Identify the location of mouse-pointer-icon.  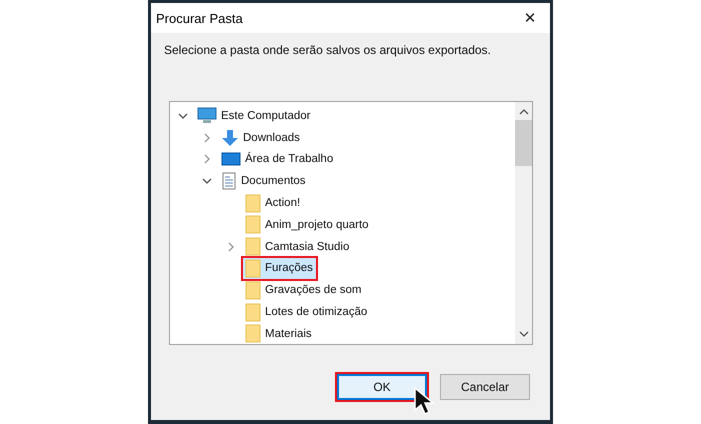
(425, 401).